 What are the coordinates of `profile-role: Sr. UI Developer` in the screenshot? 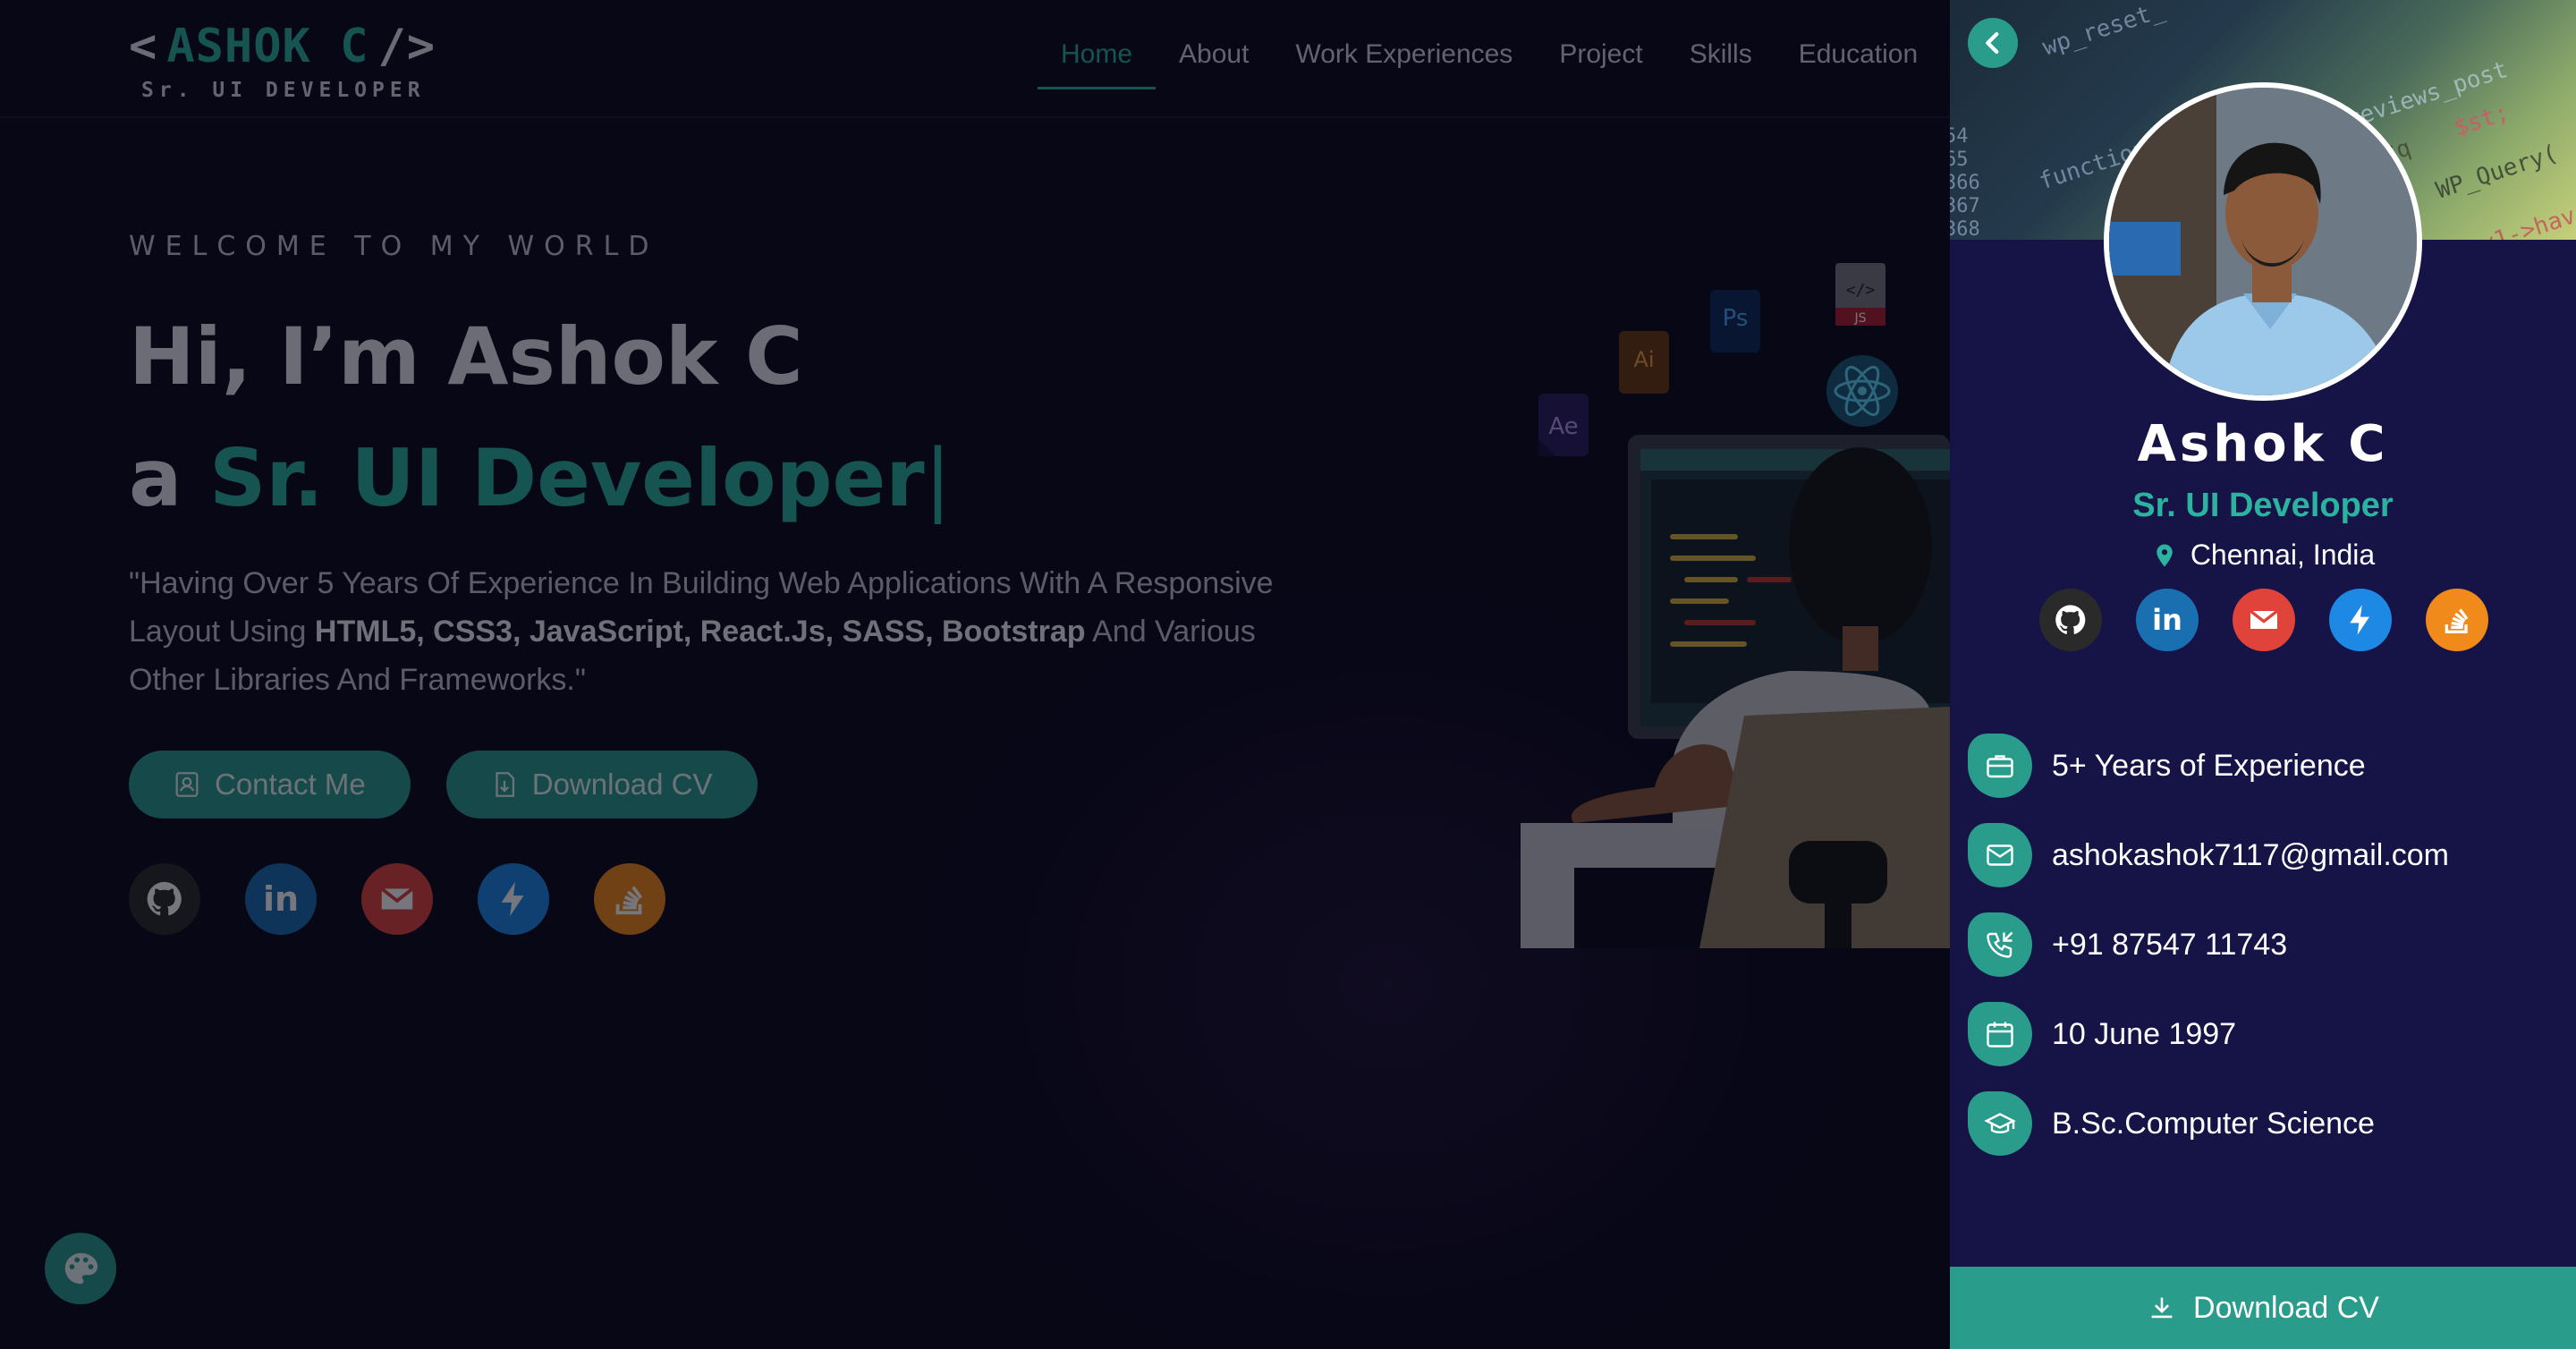 It's located at (2263, 505).